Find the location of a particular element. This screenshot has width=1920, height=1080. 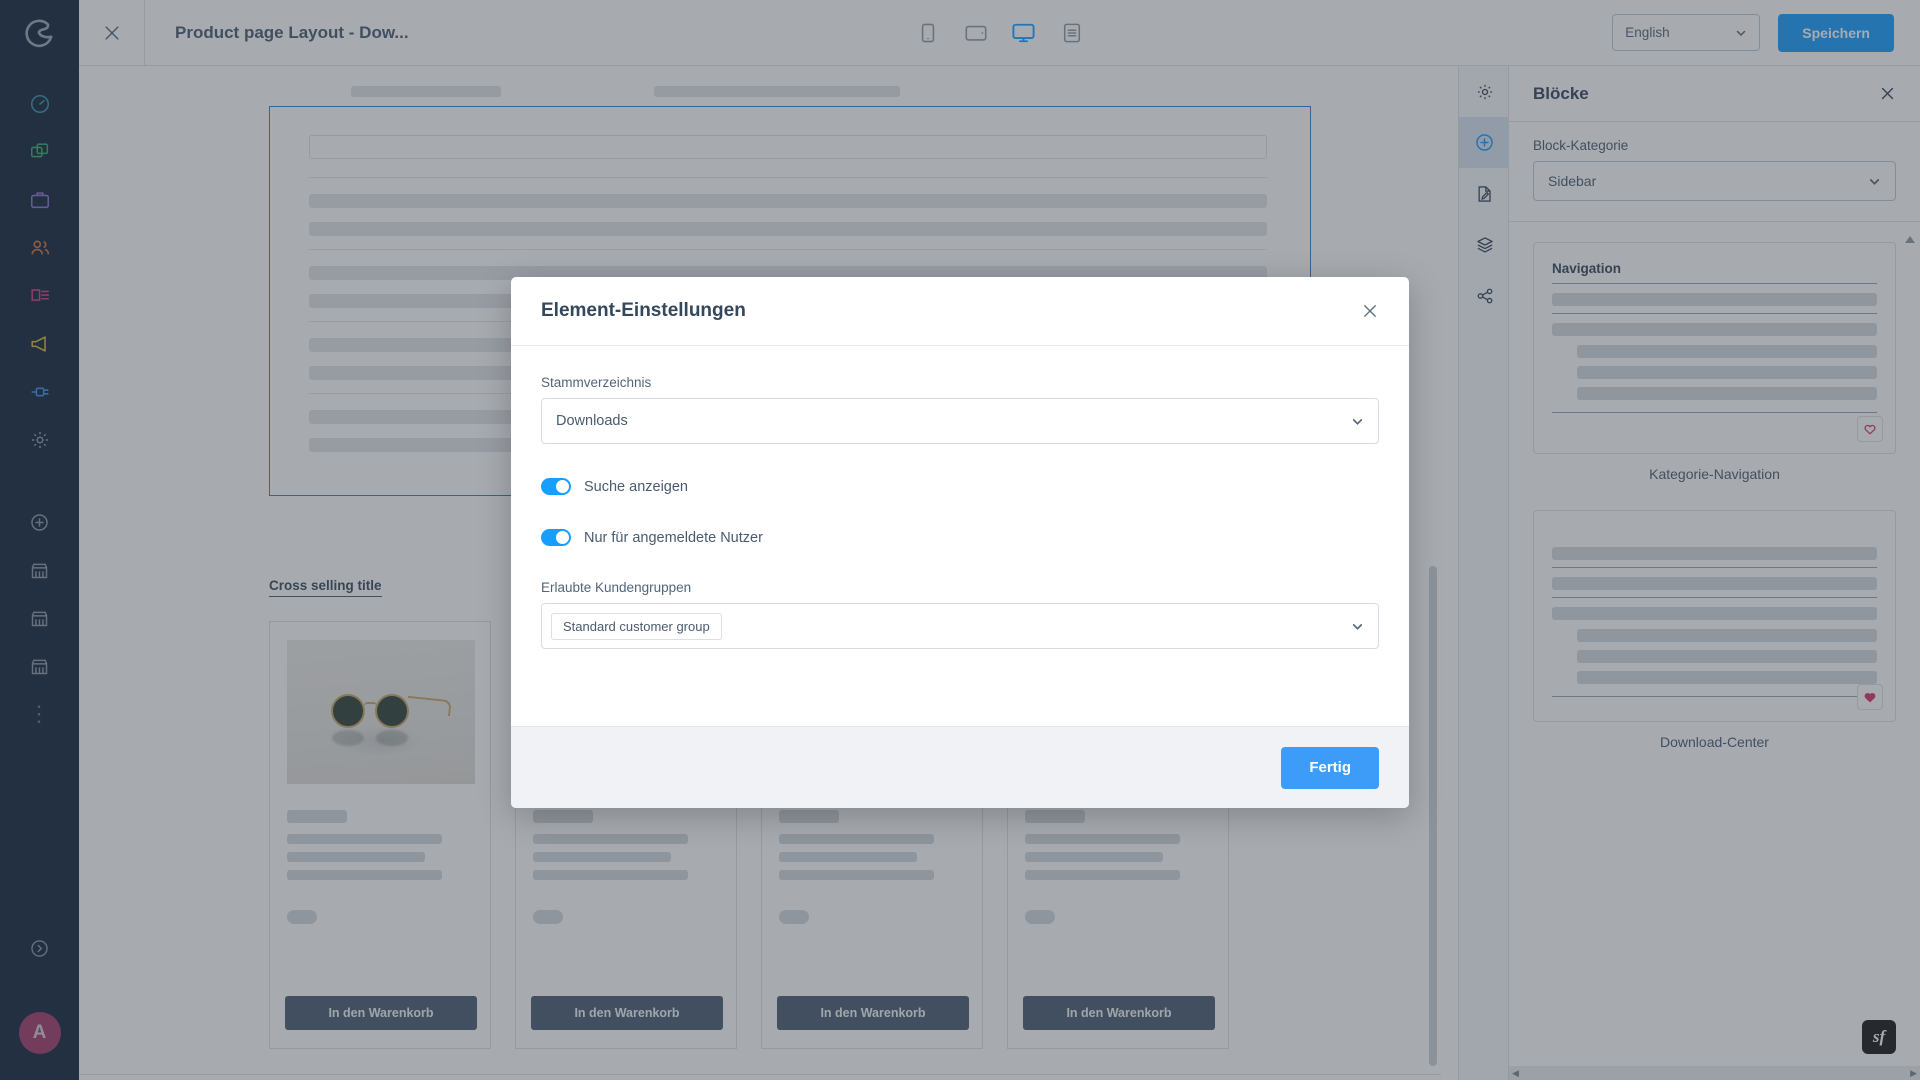

modal-header: Element-Einstellungen is located at coordinates (960, 311).